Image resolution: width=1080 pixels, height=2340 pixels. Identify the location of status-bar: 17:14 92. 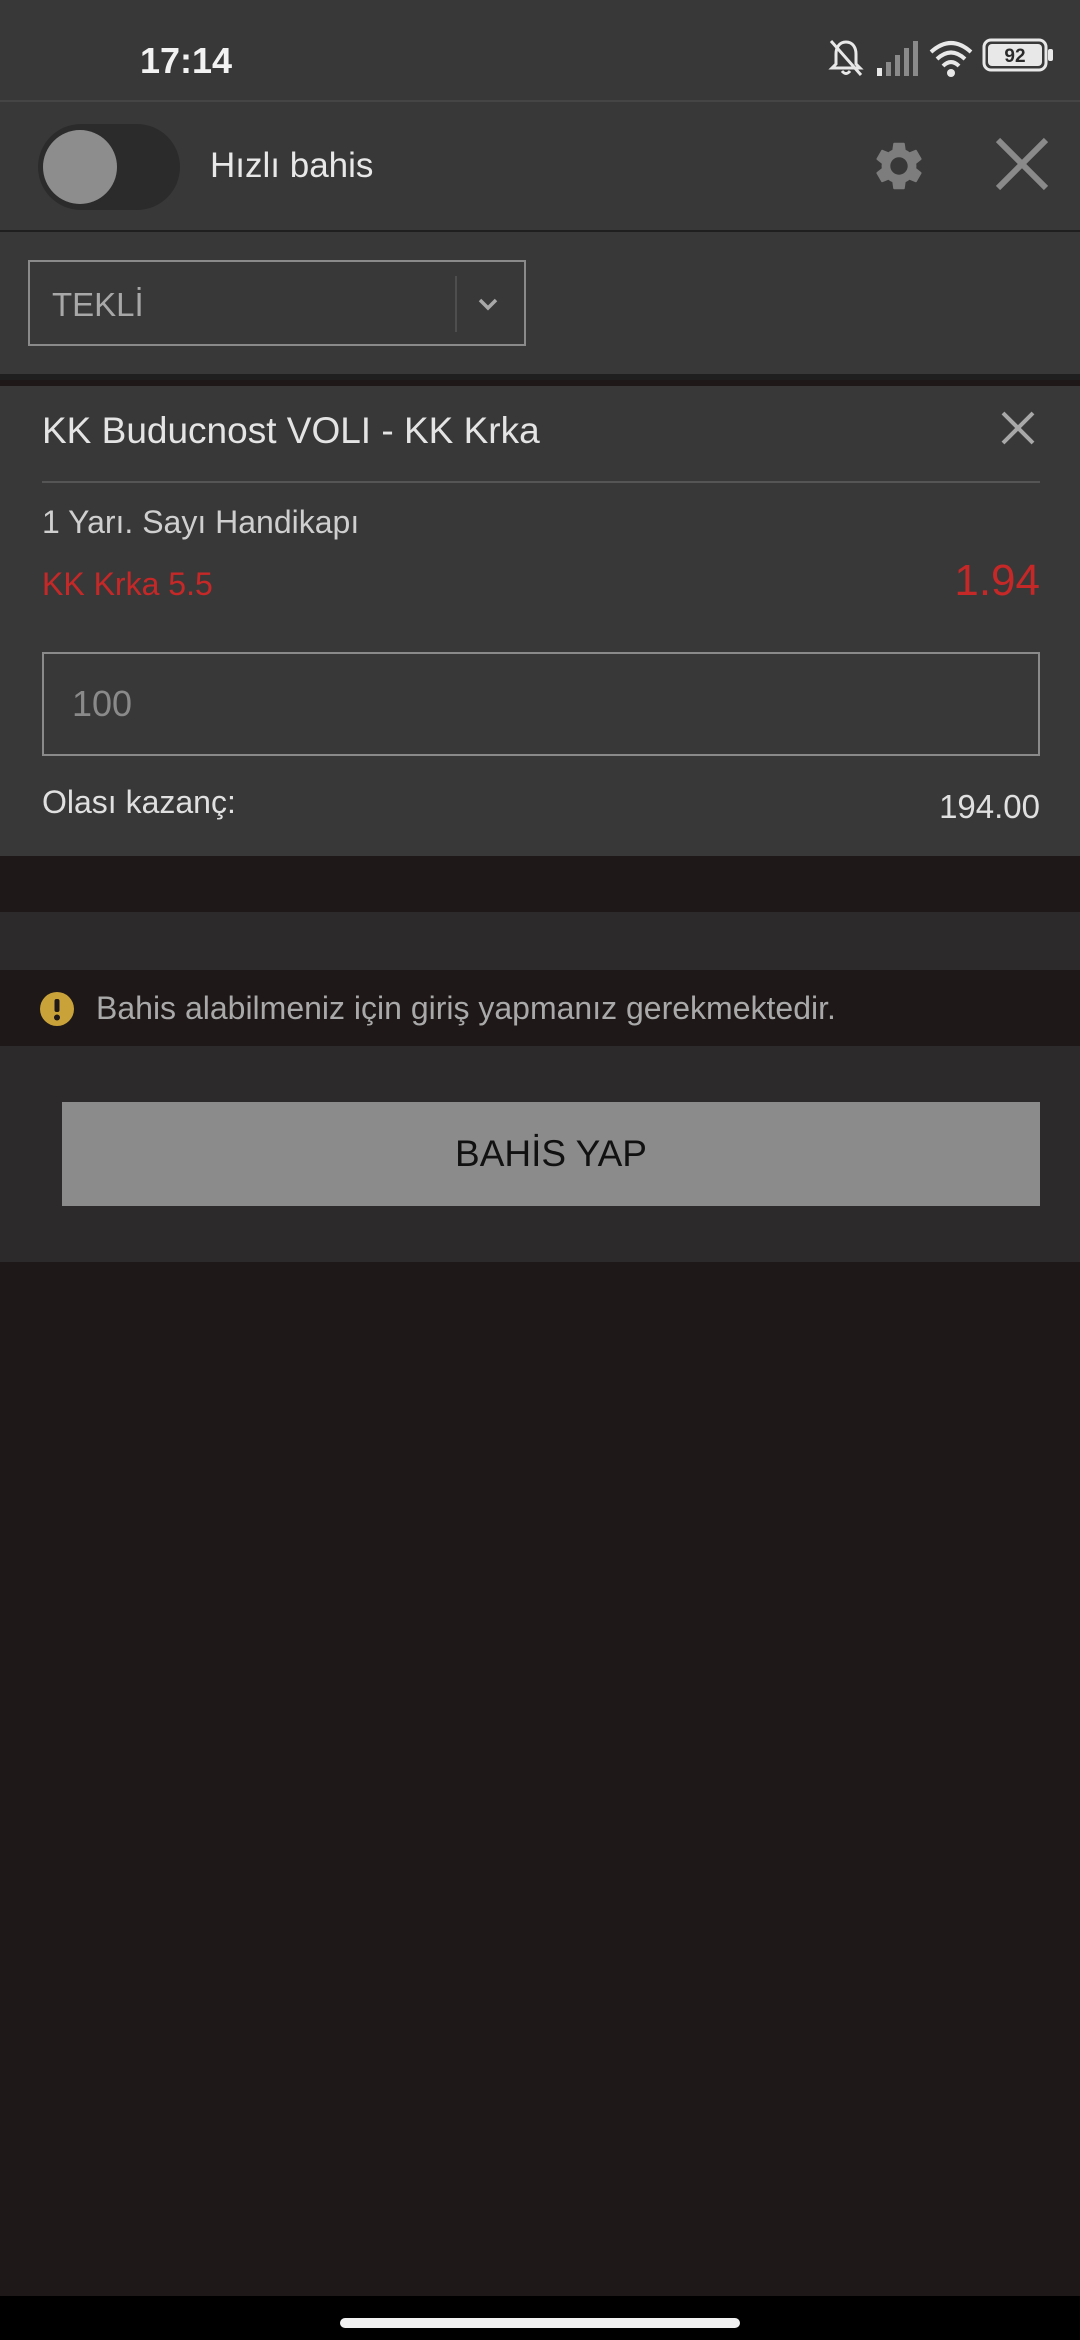
(540, 50).